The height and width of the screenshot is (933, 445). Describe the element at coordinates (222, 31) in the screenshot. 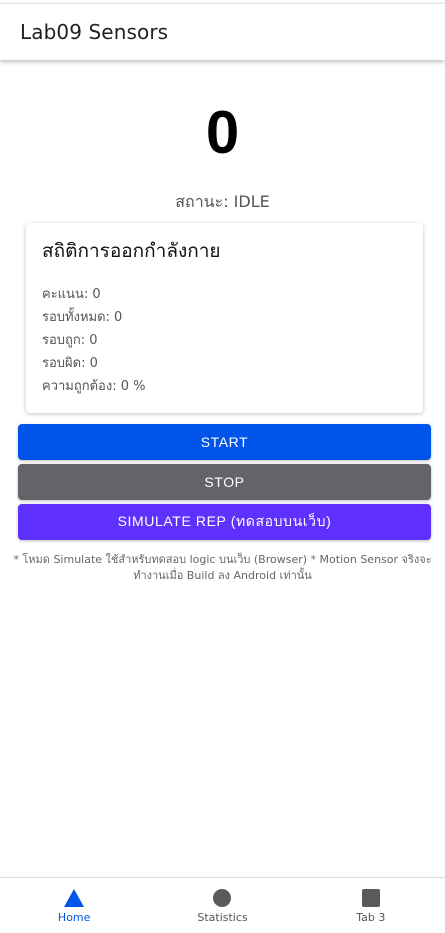

I see `app-toolbar: Lab09 Sensors` at that location.